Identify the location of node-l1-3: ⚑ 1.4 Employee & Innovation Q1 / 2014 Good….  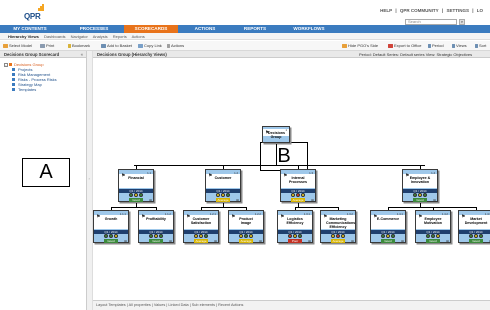
(420, 185).